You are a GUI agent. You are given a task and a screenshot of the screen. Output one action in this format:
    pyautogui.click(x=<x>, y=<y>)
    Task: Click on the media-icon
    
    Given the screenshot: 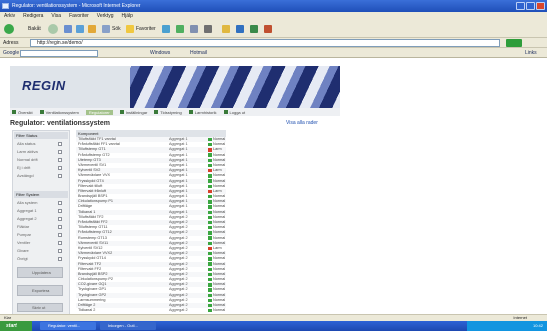 What is the action you would take?
    pyautogui.click(x=166, y=29)
    